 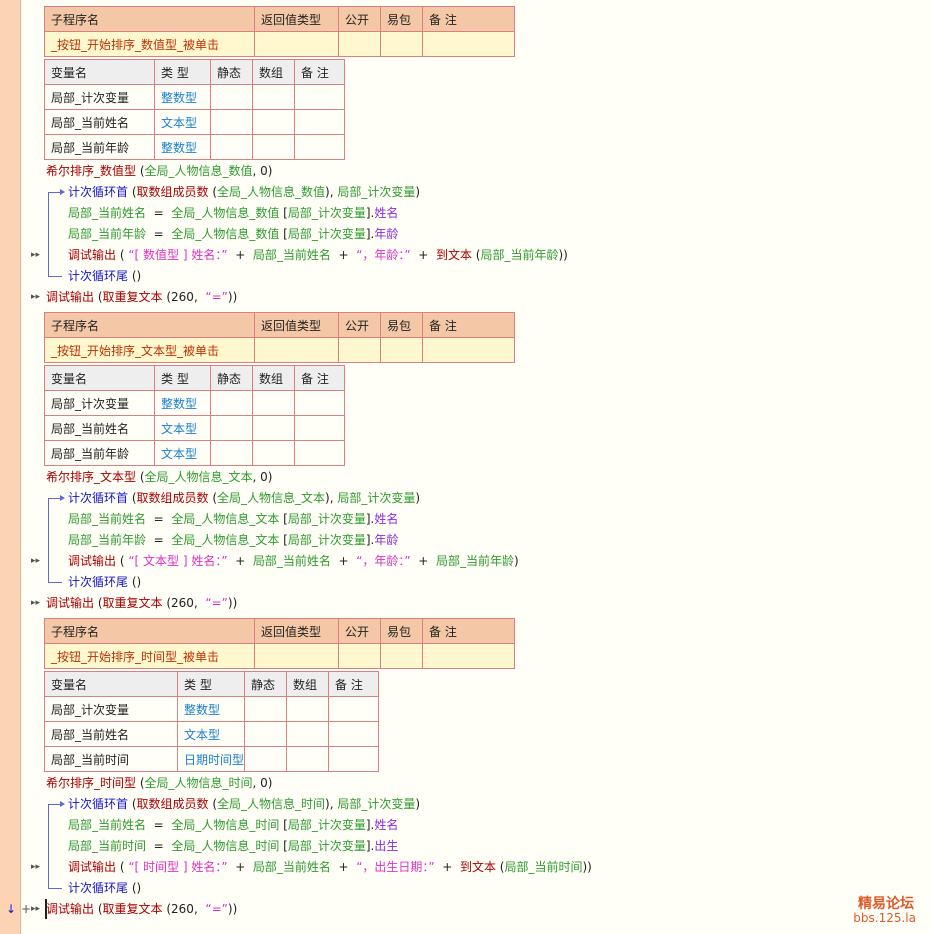 I want to click on code-line-loop: 计次循环首 (取数组成员数 (全局_人物信息_时间), 局部_计次变量), so click(x=244, y=804).